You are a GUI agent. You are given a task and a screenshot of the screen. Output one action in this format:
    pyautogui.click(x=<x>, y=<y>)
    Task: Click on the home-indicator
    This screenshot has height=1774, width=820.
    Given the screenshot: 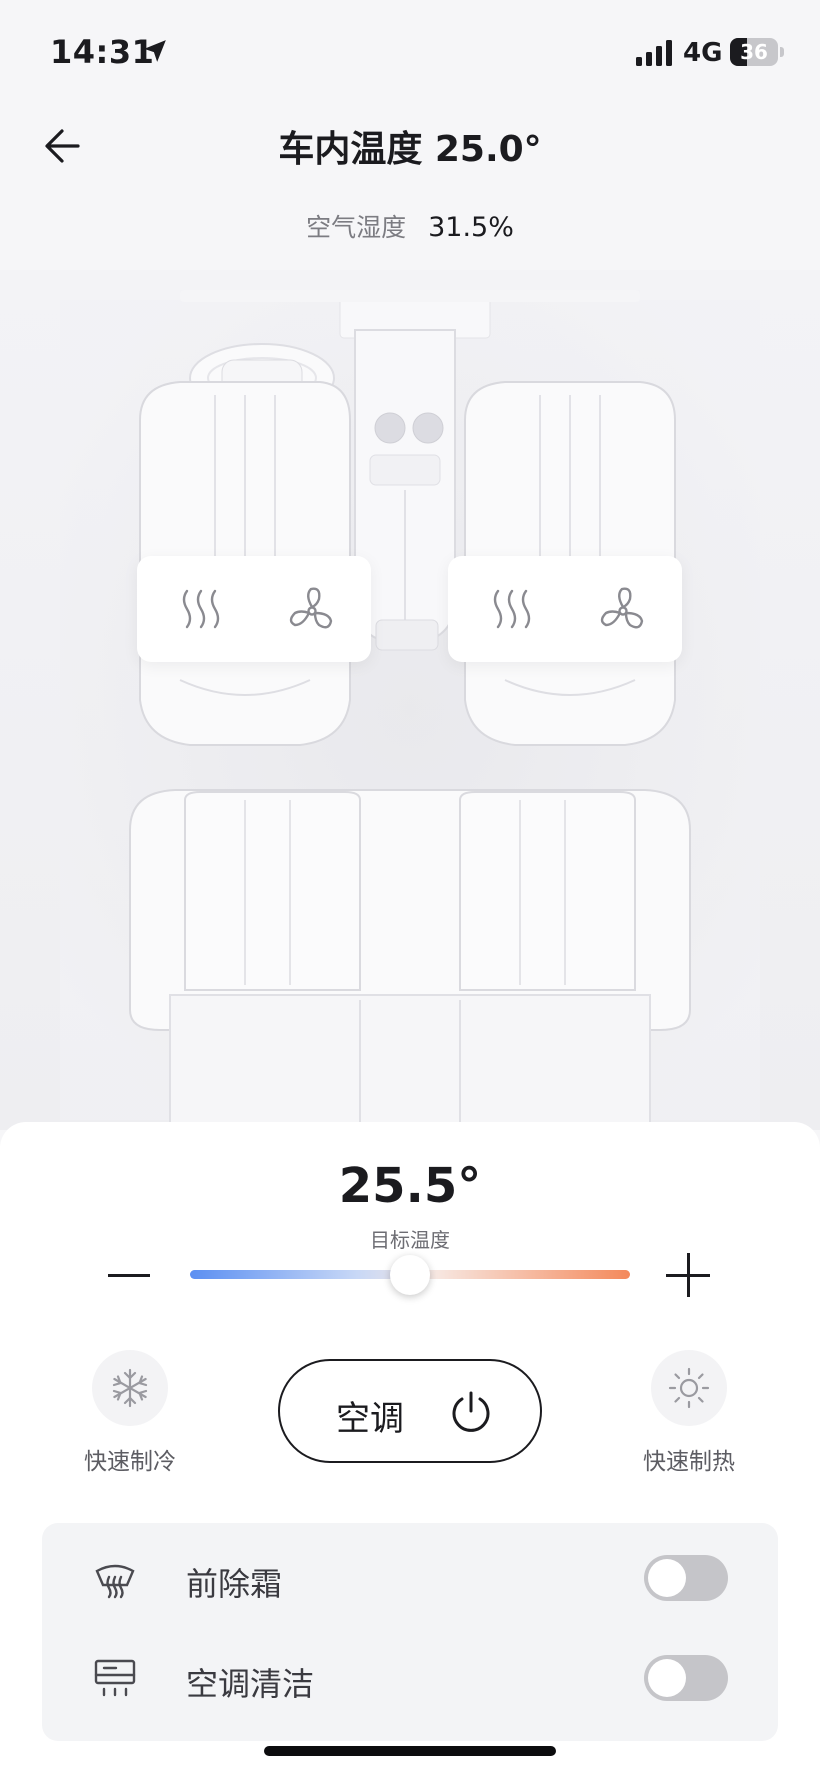 What is the action you would take?
    pyautogui.click(x=410, y=1751)
    